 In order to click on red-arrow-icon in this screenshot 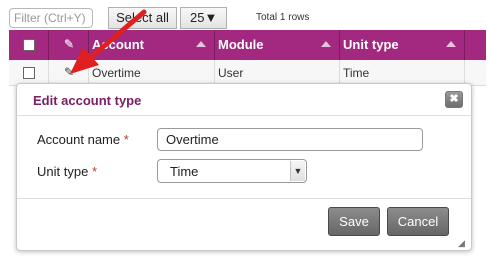, I will do `click(108, 41)`.